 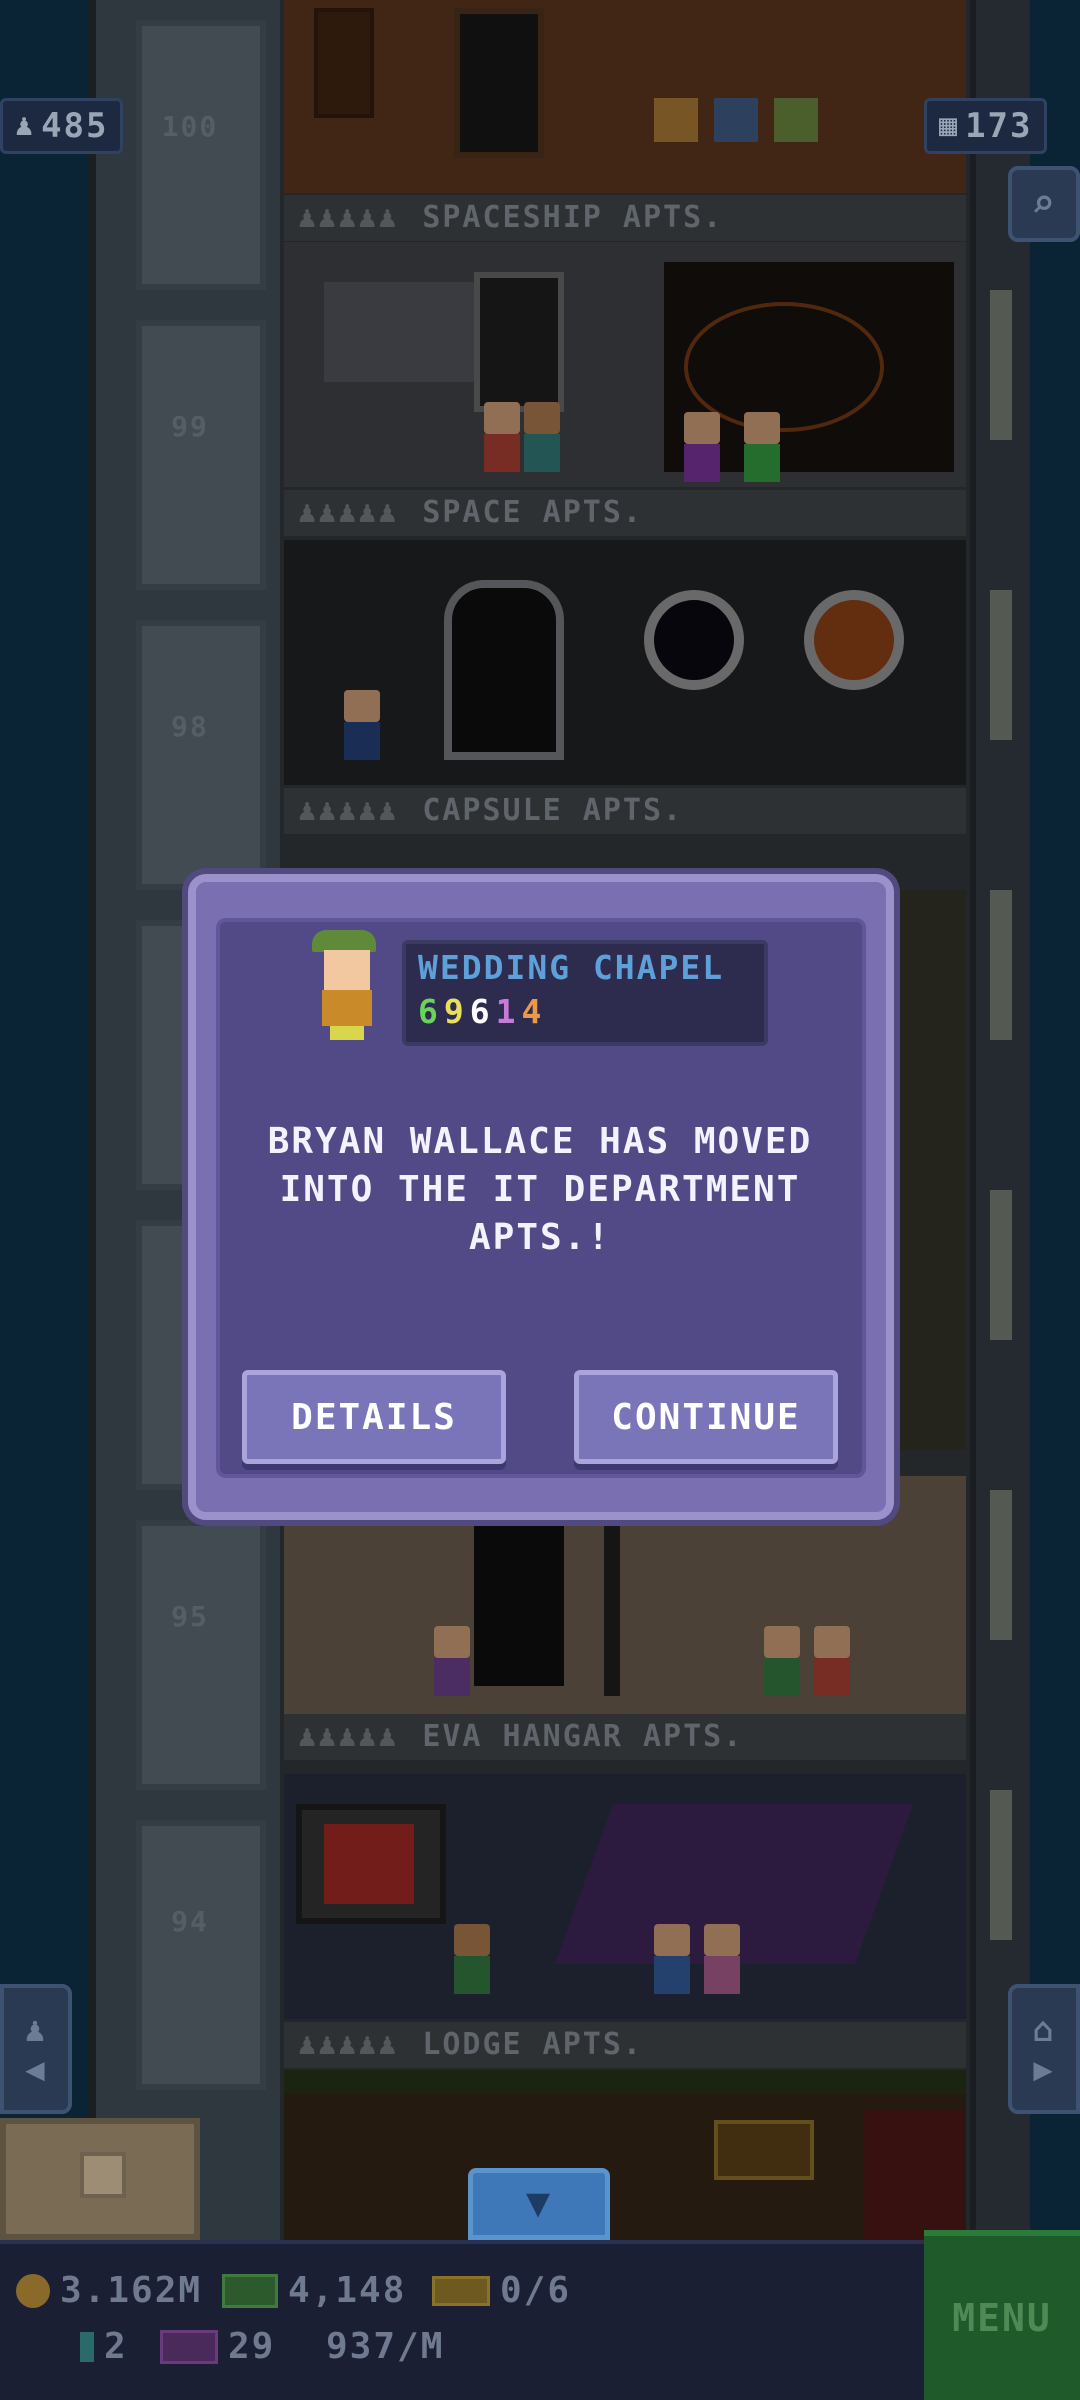 I want to click on bitizen-avatar, so click(x=345, y=986).